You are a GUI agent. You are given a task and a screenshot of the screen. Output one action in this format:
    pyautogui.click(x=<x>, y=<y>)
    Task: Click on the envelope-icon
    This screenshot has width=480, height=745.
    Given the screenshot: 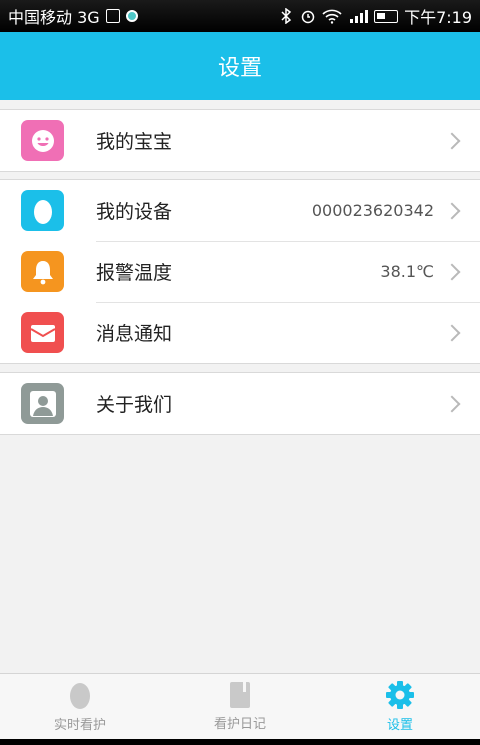 What is the action you would take?
    pyautogui.click(x=42, y=332)
    